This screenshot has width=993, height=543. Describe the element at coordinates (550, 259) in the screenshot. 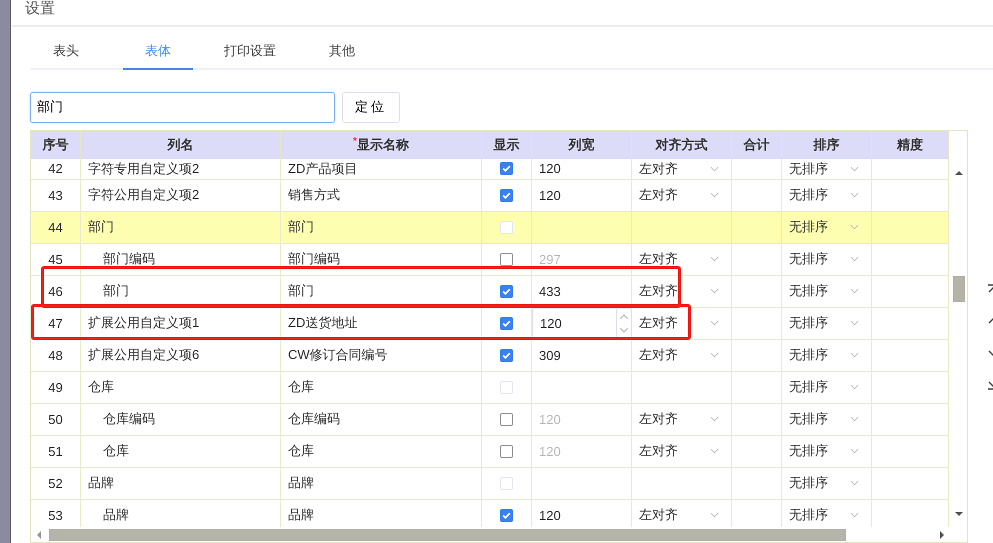

I see `table-cell: 297` at that location.